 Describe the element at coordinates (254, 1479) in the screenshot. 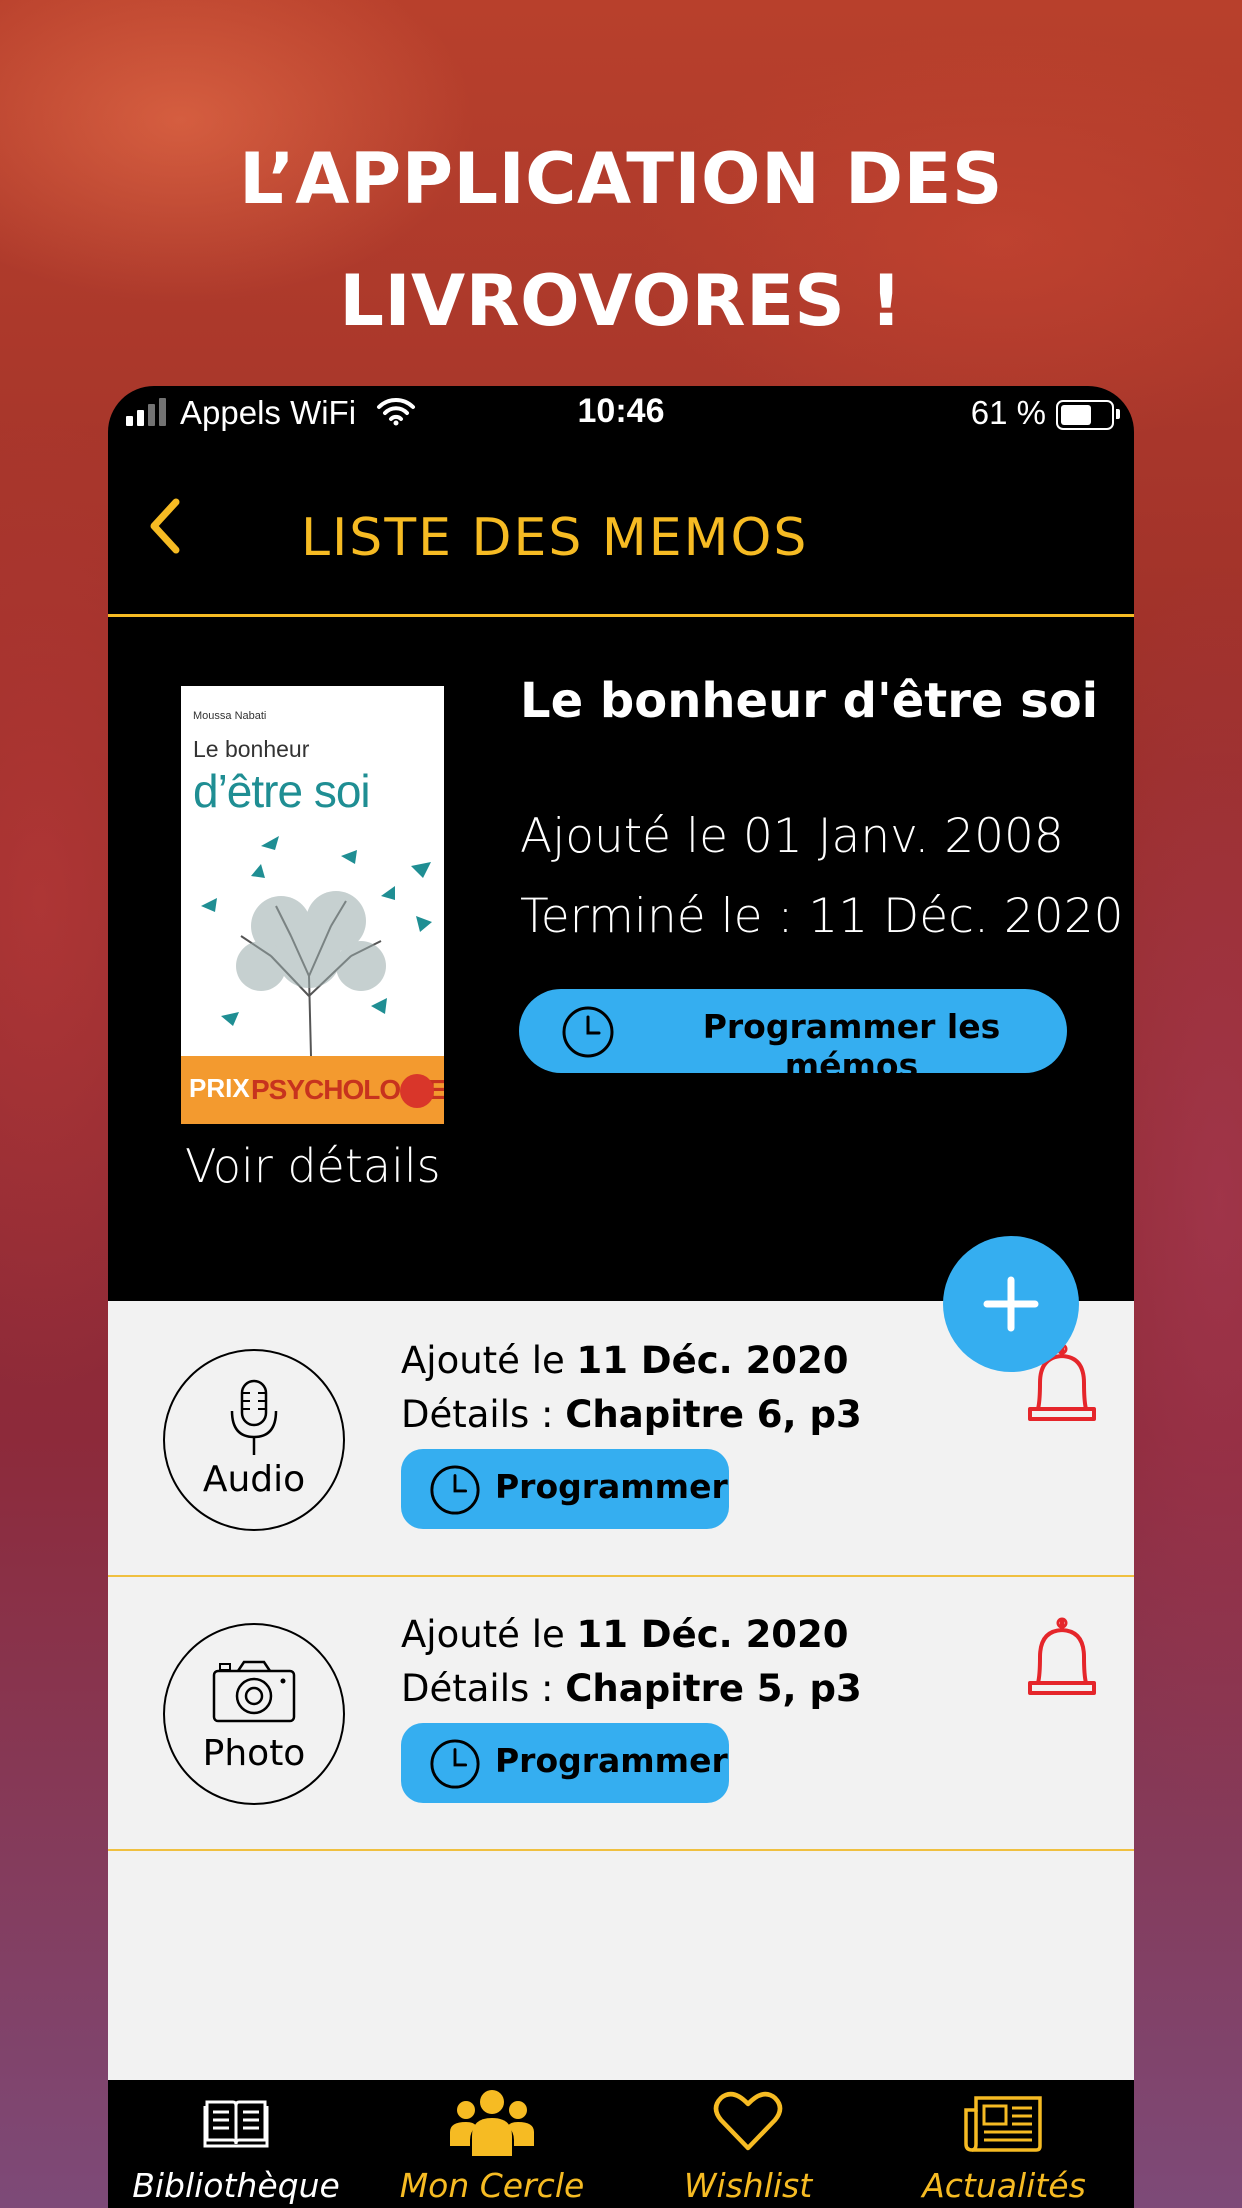

I see `memo-type-label: Audio` at that location.